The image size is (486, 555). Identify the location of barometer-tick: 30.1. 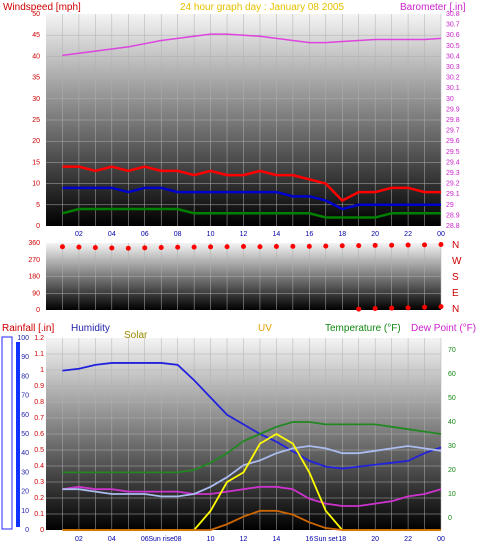
(453, 88).